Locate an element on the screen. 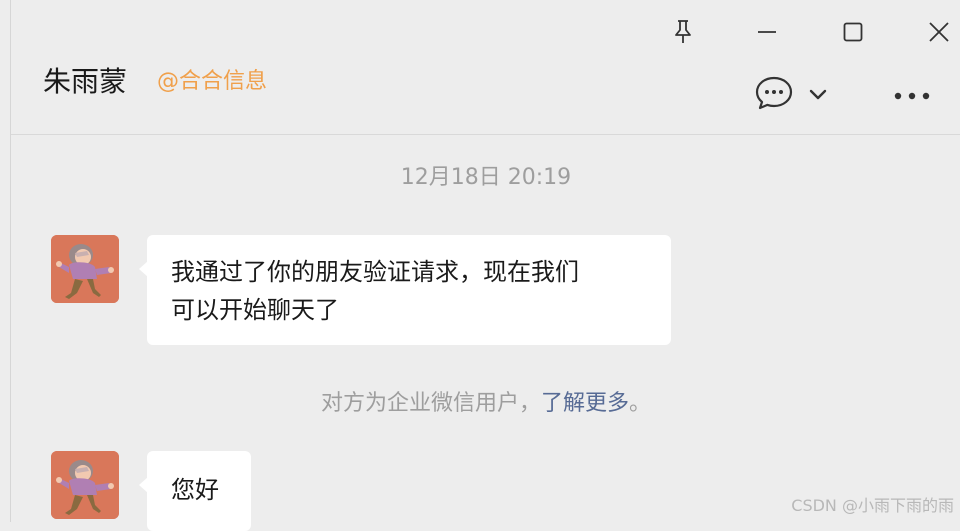 The height and width of the screenshot is (531, 960). system-notice: 对方为企业微信用户，了解更多。 is located at coordinates (485, 404).